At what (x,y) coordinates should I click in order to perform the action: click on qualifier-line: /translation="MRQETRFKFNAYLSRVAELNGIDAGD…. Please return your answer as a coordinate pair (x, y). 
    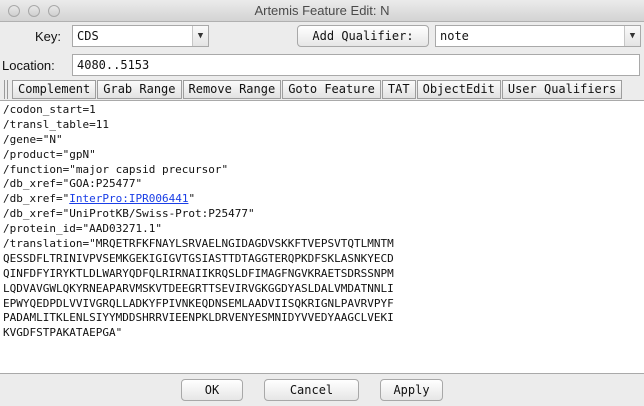
    Looking at the image, I should click on (198, 244).